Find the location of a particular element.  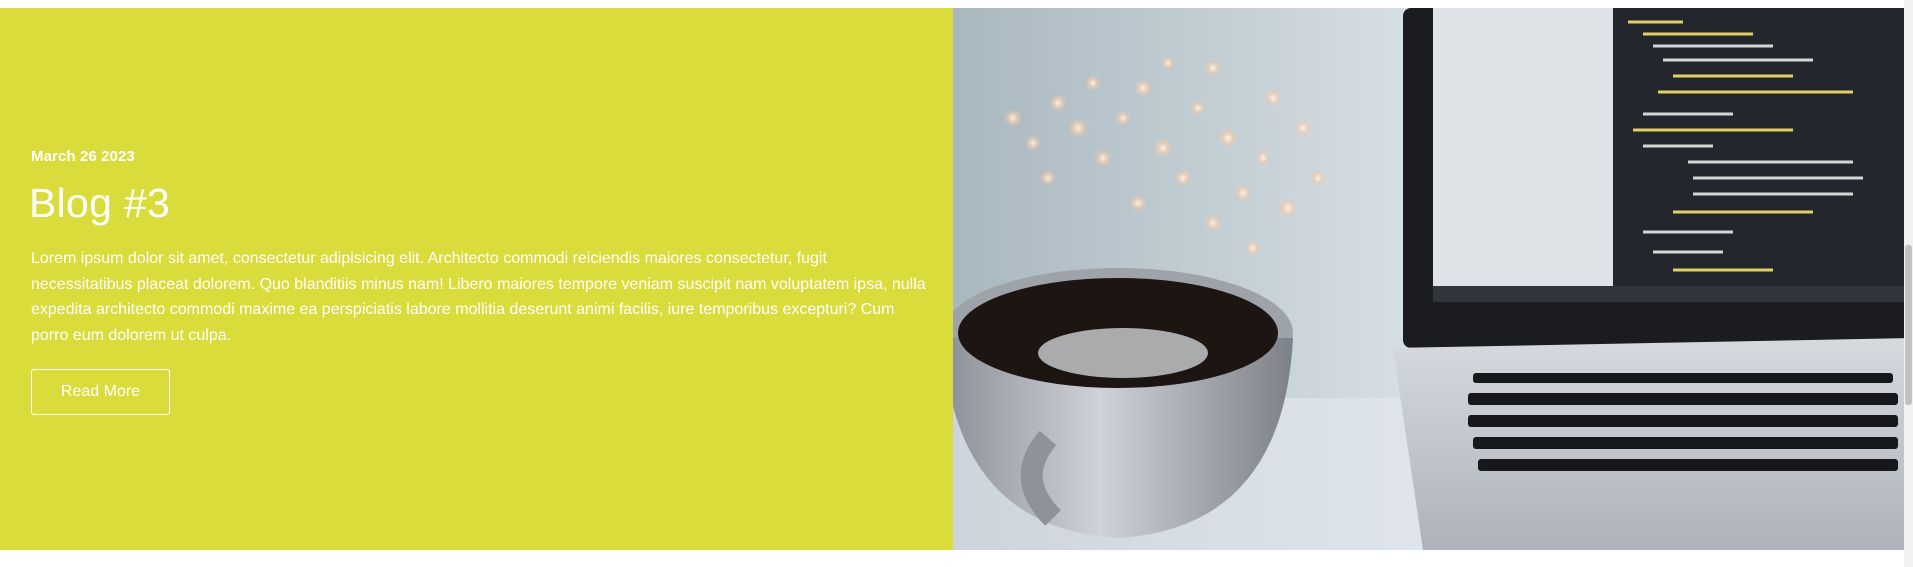

scrollbar-thumb is located at coordinates (1908, 325).